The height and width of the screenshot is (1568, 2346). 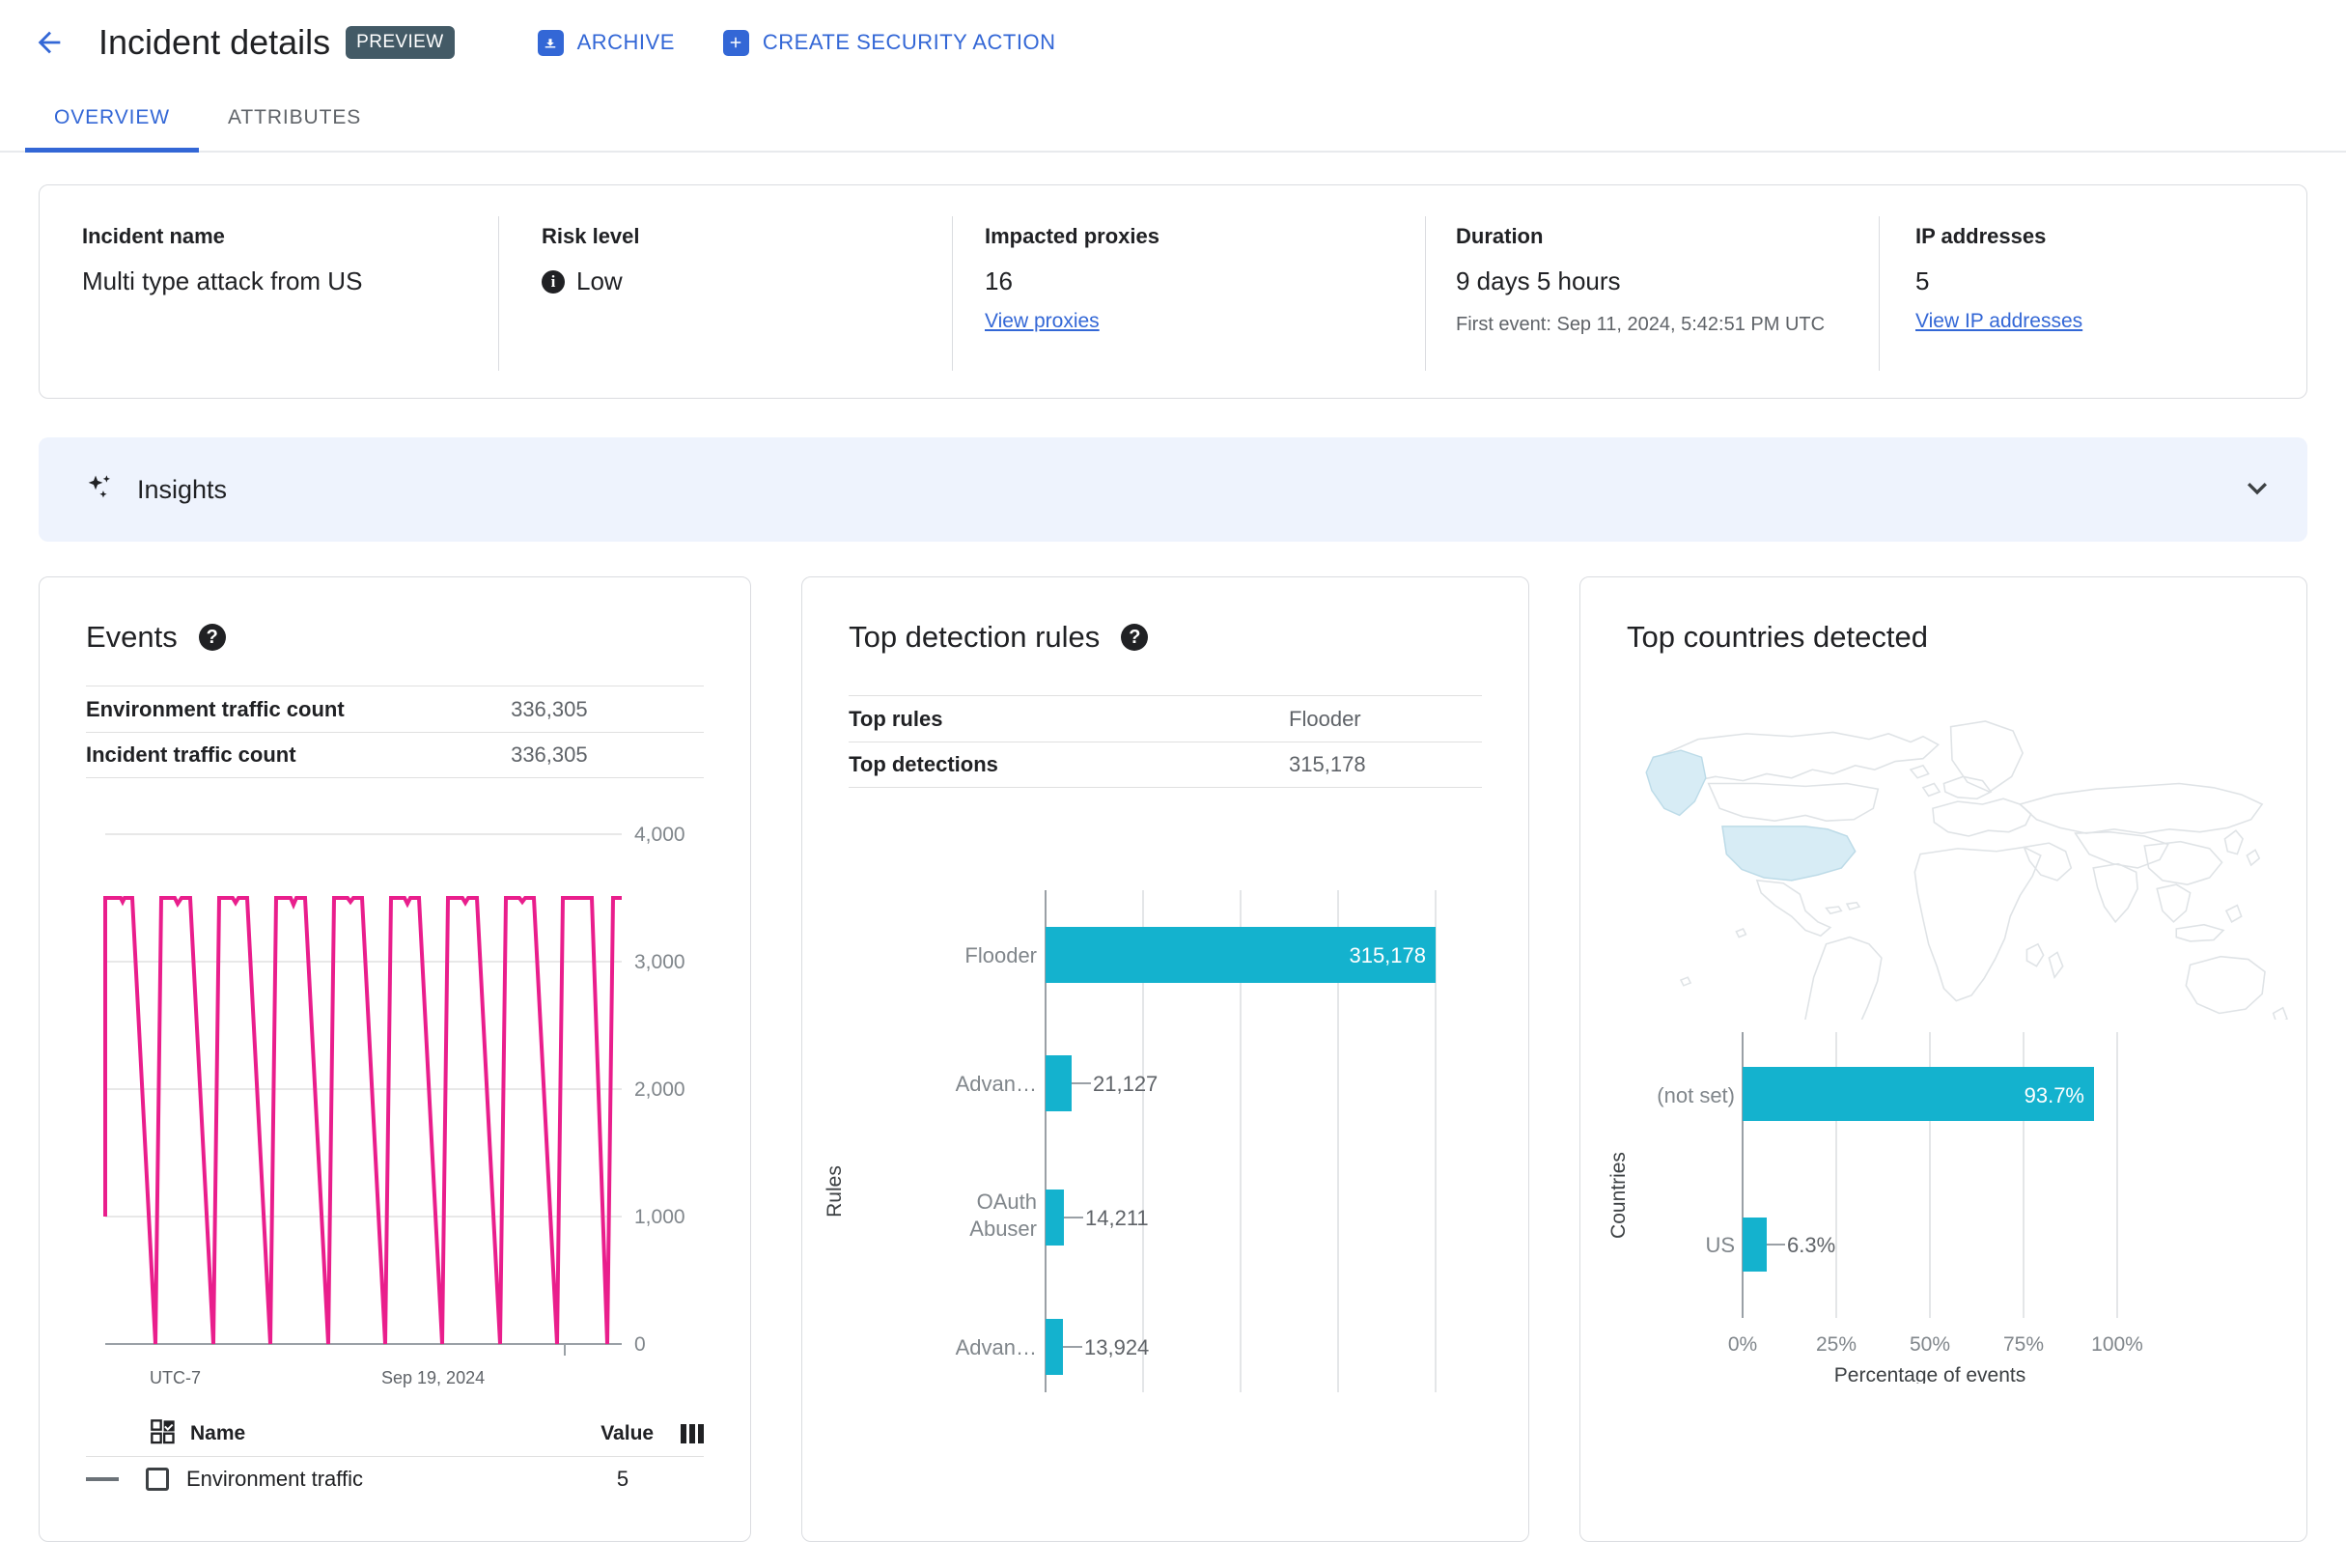 What do you see at coordinates (112, 119) in the screenshot?
I see `tab-overview: OVERVIEW` at bounding box center [112, 119].